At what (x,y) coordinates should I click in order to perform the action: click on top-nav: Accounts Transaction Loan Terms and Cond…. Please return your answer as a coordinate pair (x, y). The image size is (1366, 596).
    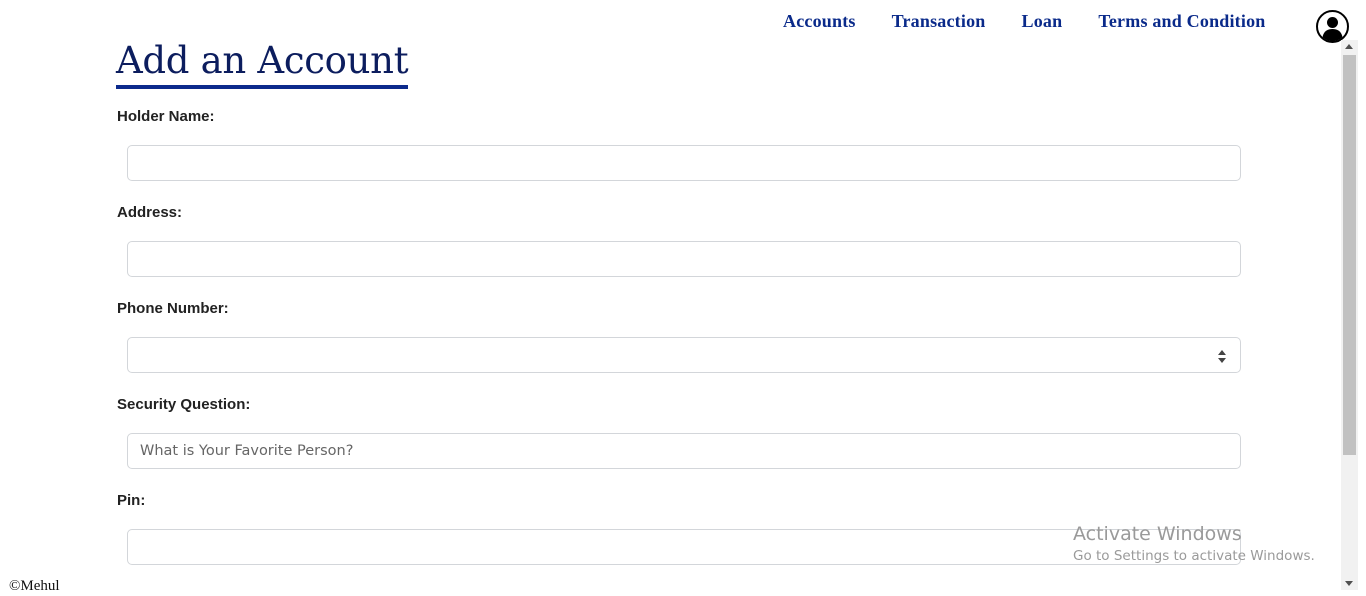
    Looking at the image, I should click on (1024, 21).